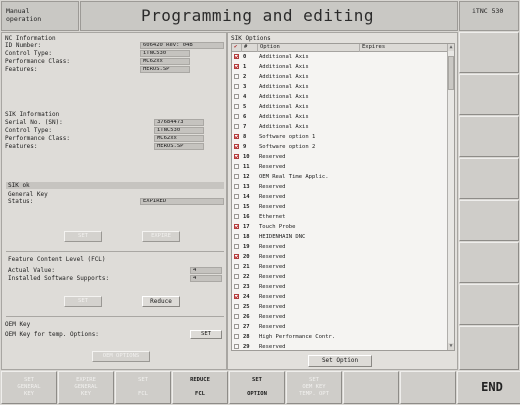 This screenshot has height=405, width=520. I want to click on end-softkey: END, so click(488, 387).